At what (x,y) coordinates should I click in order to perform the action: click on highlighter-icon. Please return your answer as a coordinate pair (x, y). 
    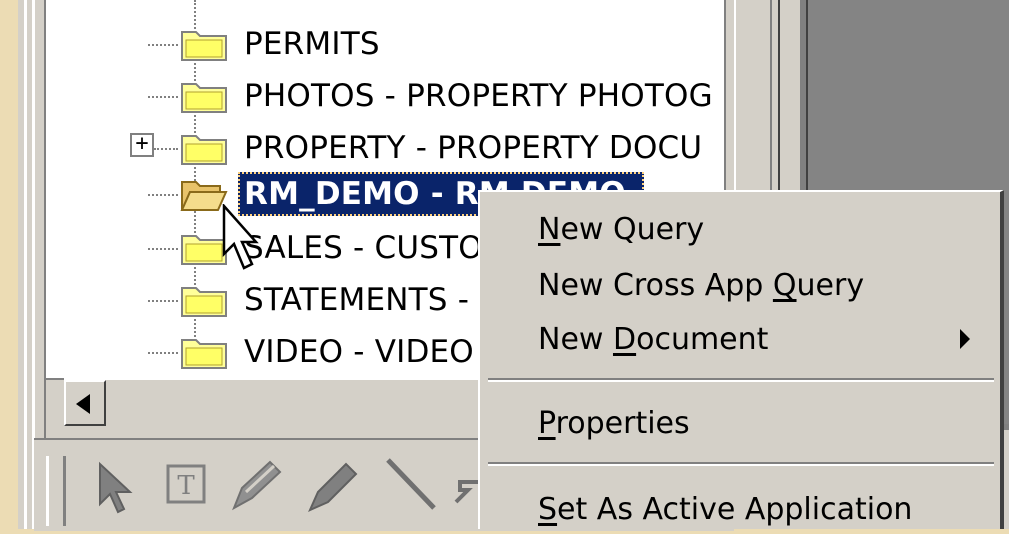
    Looking at the image, I should click on (330, 487).